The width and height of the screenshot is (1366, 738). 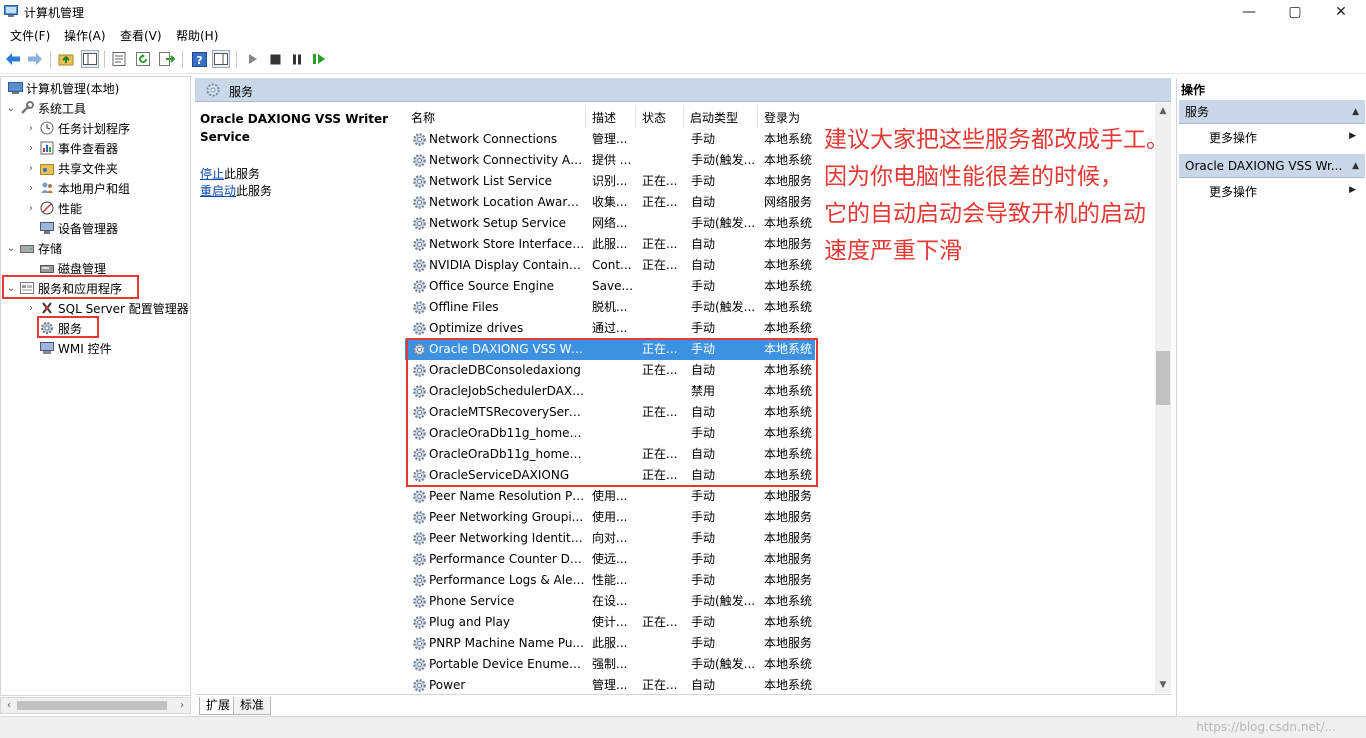 What do you see at coordinates (77, 228) in the screenshot?
I see `tree-item-device-manager: 设备管理器` at bounding box center [77, 228].